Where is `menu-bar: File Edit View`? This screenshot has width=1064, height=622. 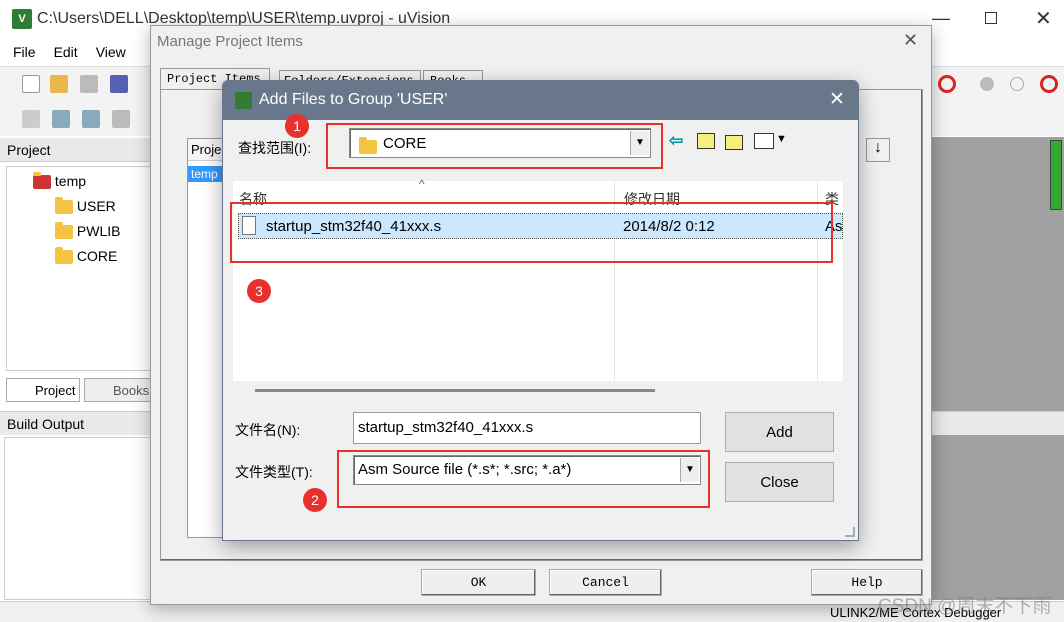 menu-bar: File Edit View is located at coordinates (80, 52).